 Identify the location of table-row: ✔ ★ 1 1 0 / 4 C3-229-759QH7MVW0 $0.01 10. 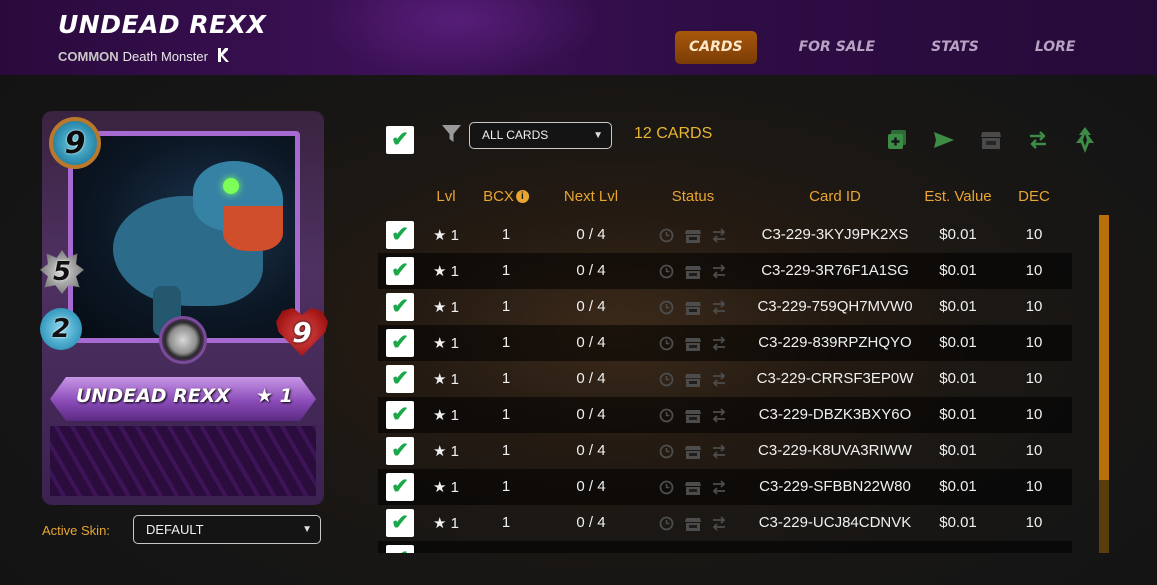
(725, 307).